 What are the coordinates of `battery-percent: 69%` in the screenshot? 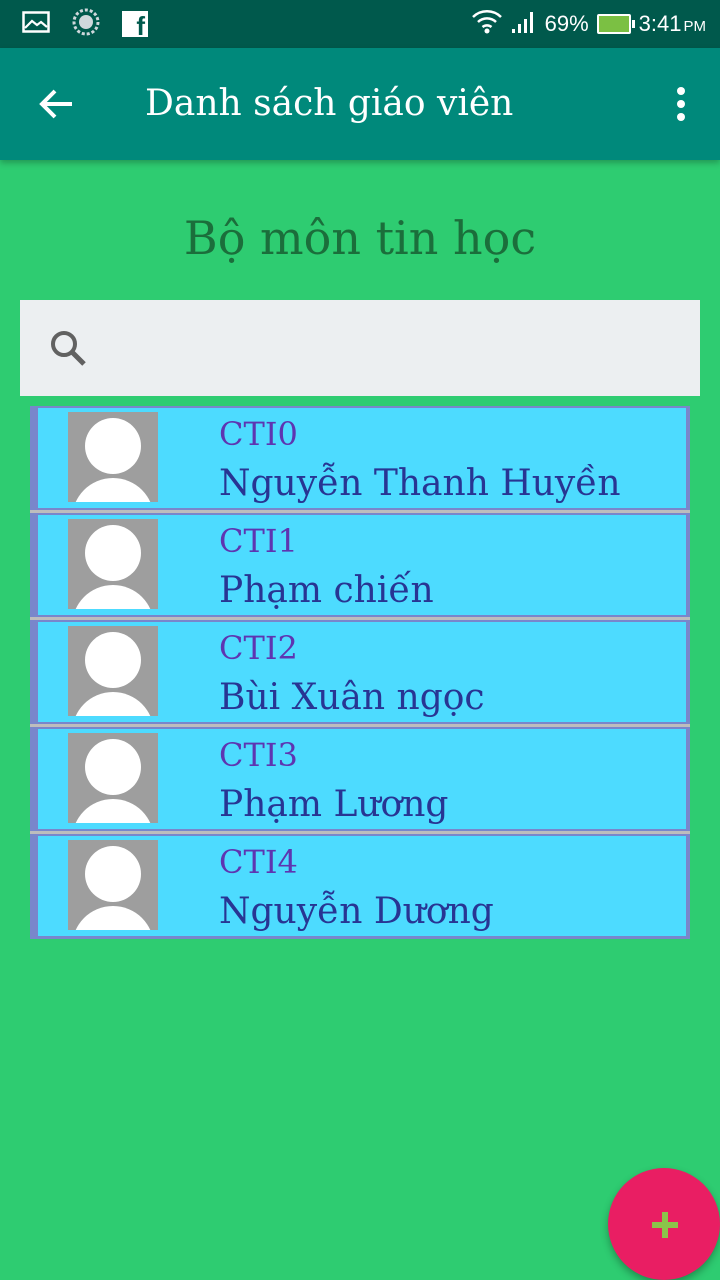 It's located at (566, 23).